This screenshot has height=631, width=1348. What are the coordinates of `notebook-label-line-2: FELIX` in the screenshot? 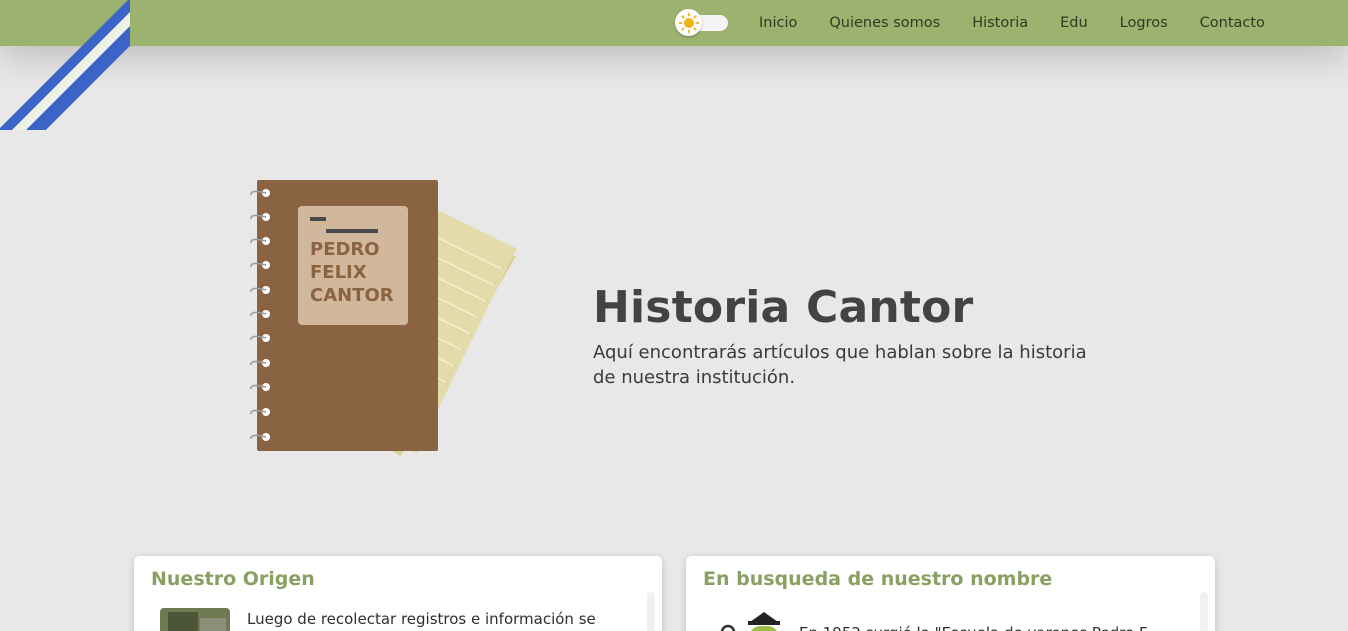 It's located at (338, 272).